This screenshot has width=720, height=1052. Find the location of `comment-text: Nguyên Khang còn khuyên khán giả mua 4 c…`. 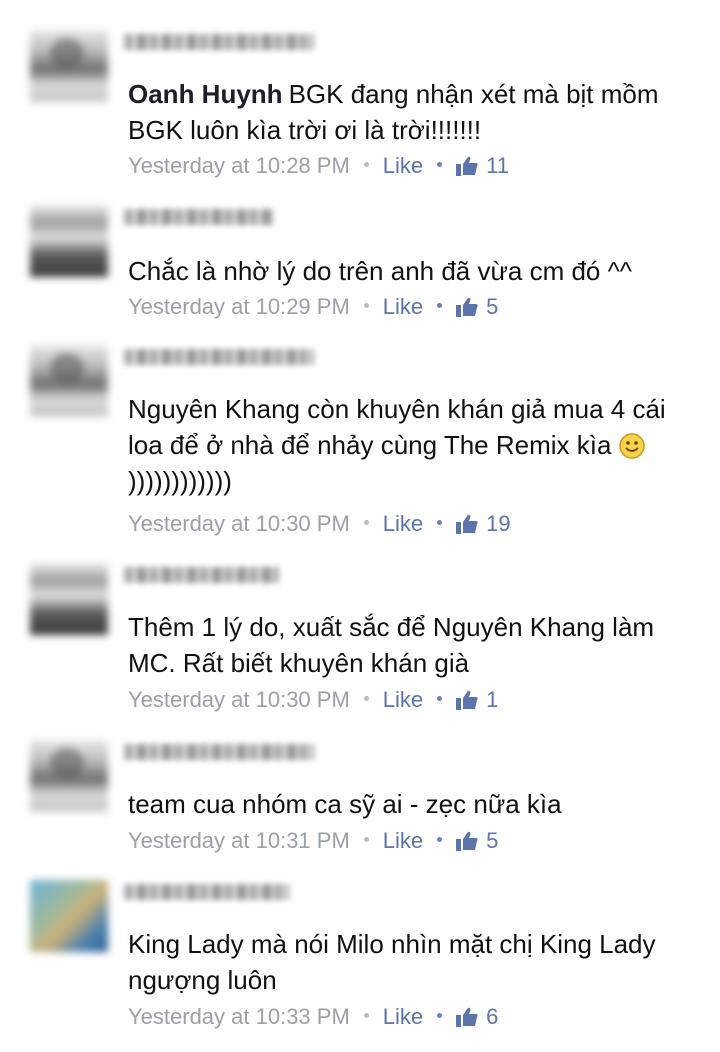

comment-text: Nguyên Khang còn khuyên khán giả mua 4 c… is located at coordinates (397, 445).